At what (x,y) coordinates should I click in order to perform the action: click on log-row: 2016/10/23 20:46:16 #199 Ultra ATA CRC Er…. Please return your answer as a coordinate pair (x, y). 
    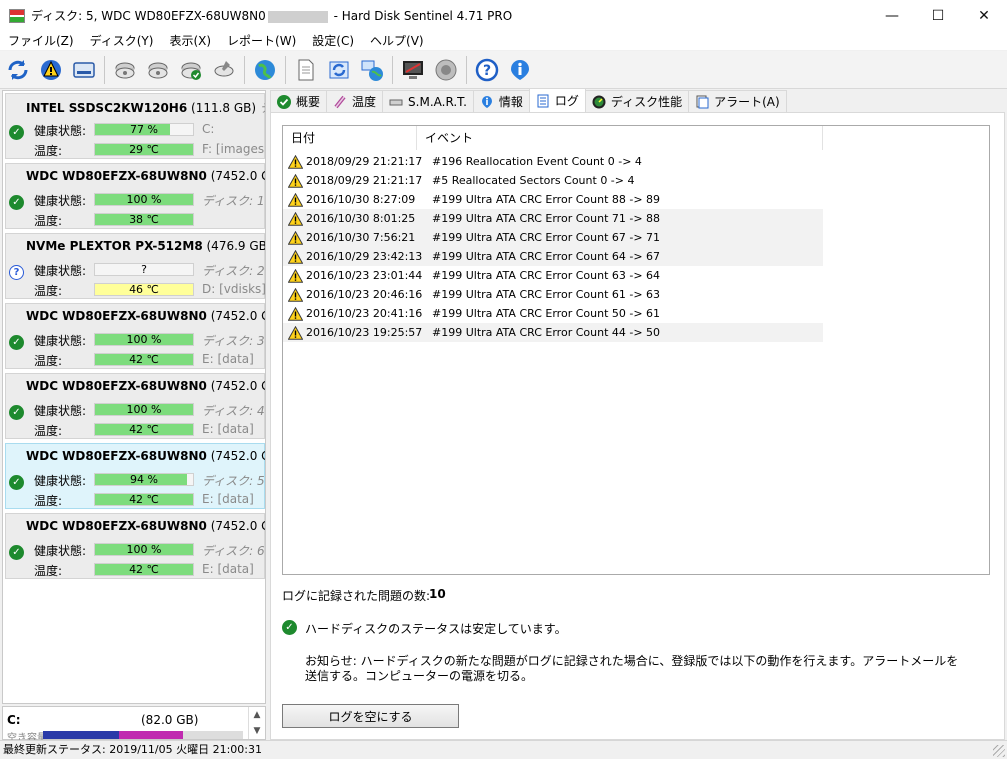
    Looking at the image, I should click on (553, 294).